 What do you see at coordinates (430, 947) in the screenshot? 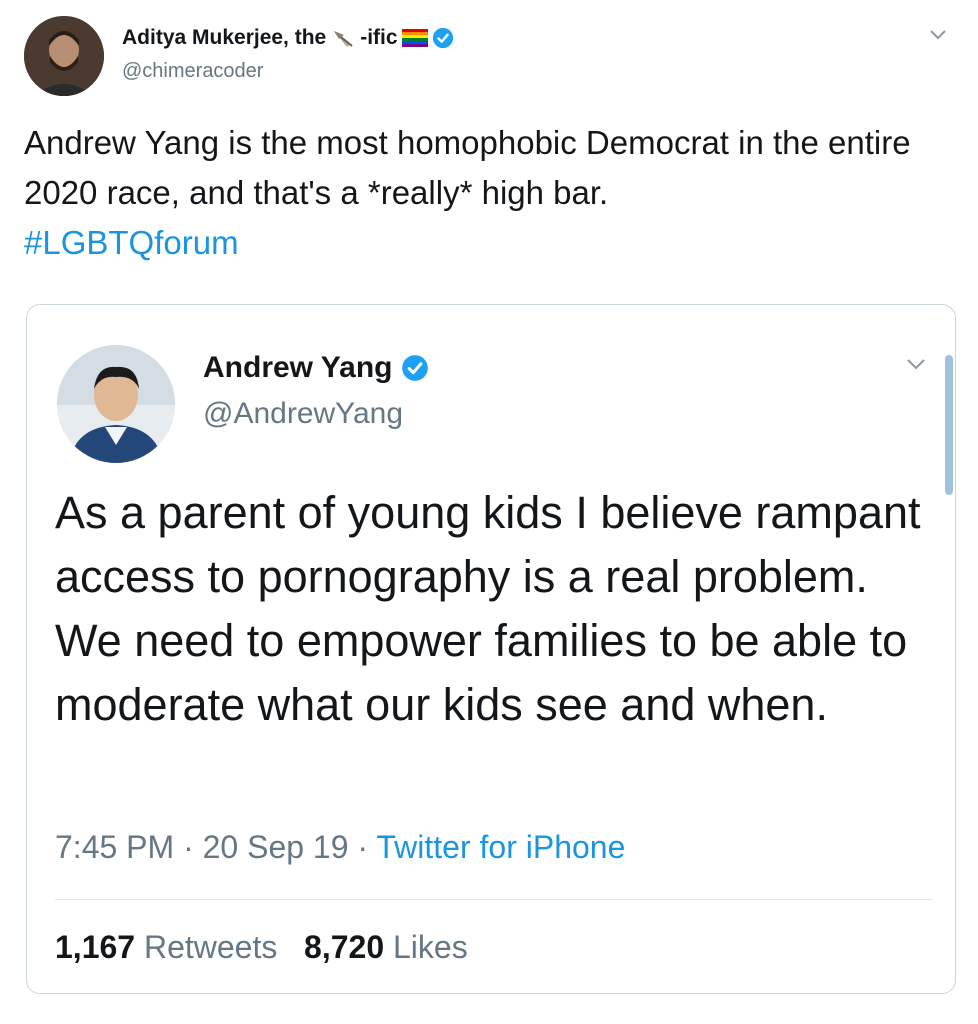
I see `likes-label: Likes` at bounding box center [430, 947].